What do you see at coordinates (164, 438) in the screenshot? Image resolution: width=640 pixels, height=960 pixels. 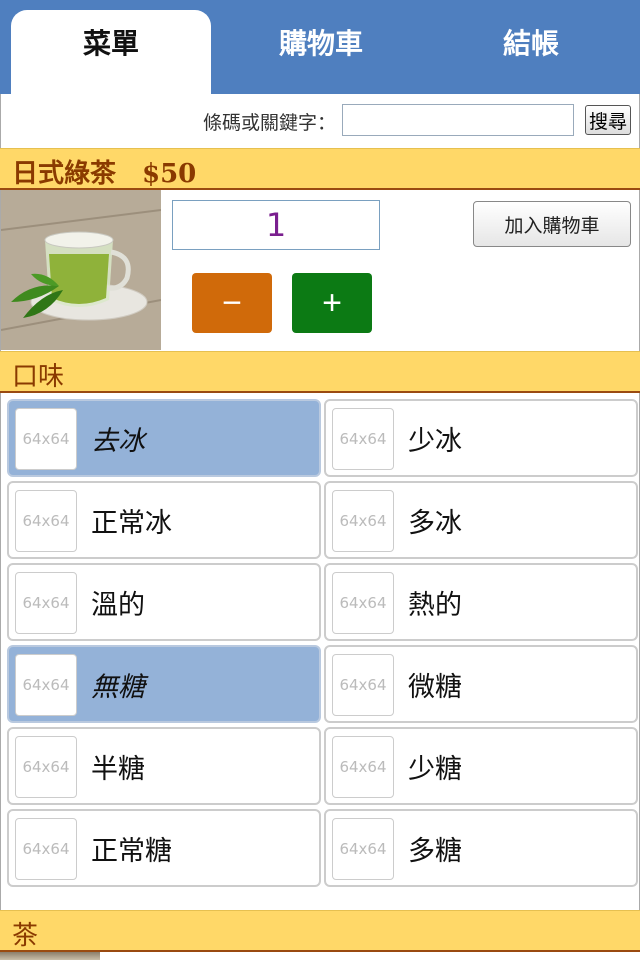 I see `option-no-ice: 64x64 去冰` at bounding box center [164, 438].